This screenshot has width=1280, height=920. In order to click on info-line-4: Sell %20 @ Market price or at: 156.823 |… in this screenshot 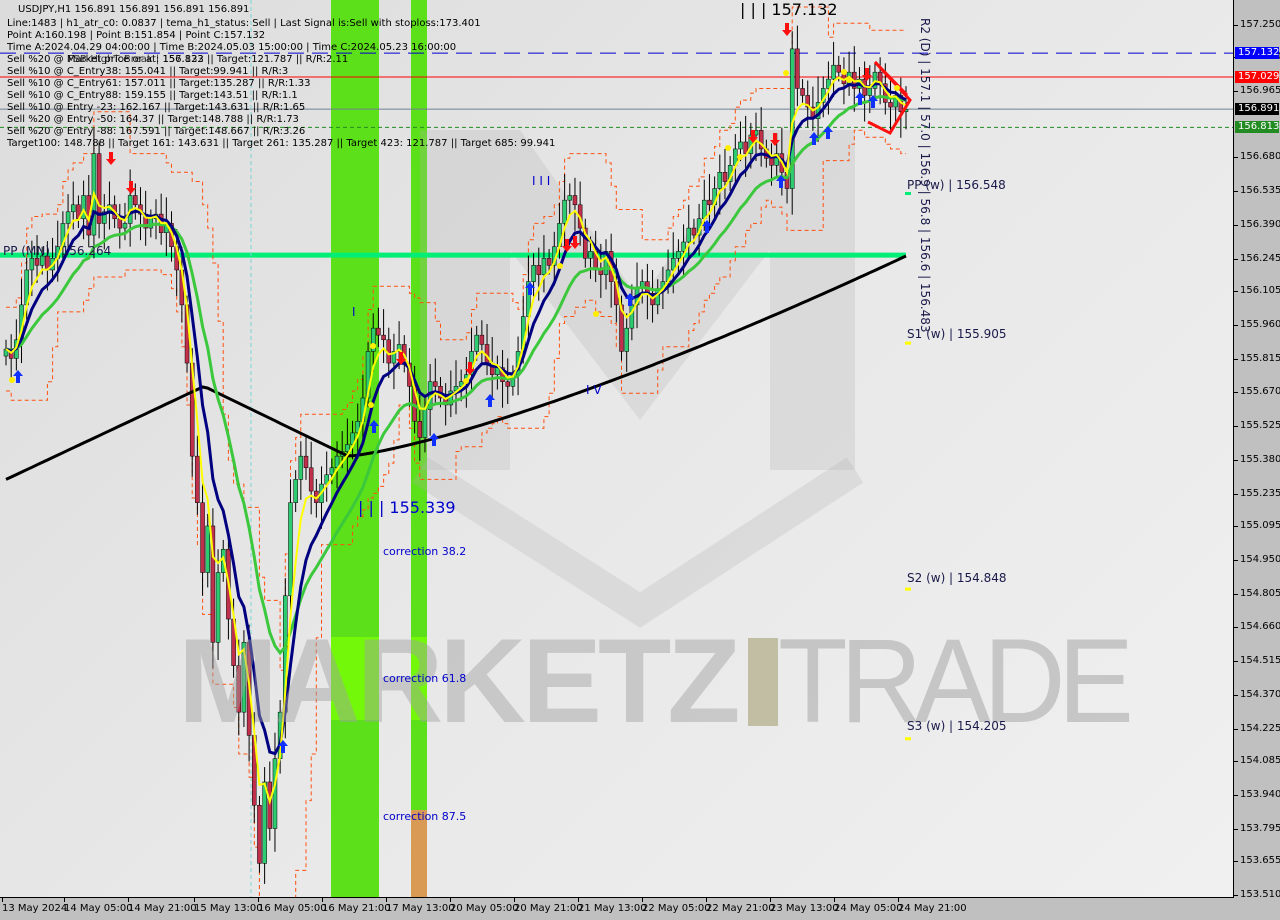, I will do `click(178, 59)`.